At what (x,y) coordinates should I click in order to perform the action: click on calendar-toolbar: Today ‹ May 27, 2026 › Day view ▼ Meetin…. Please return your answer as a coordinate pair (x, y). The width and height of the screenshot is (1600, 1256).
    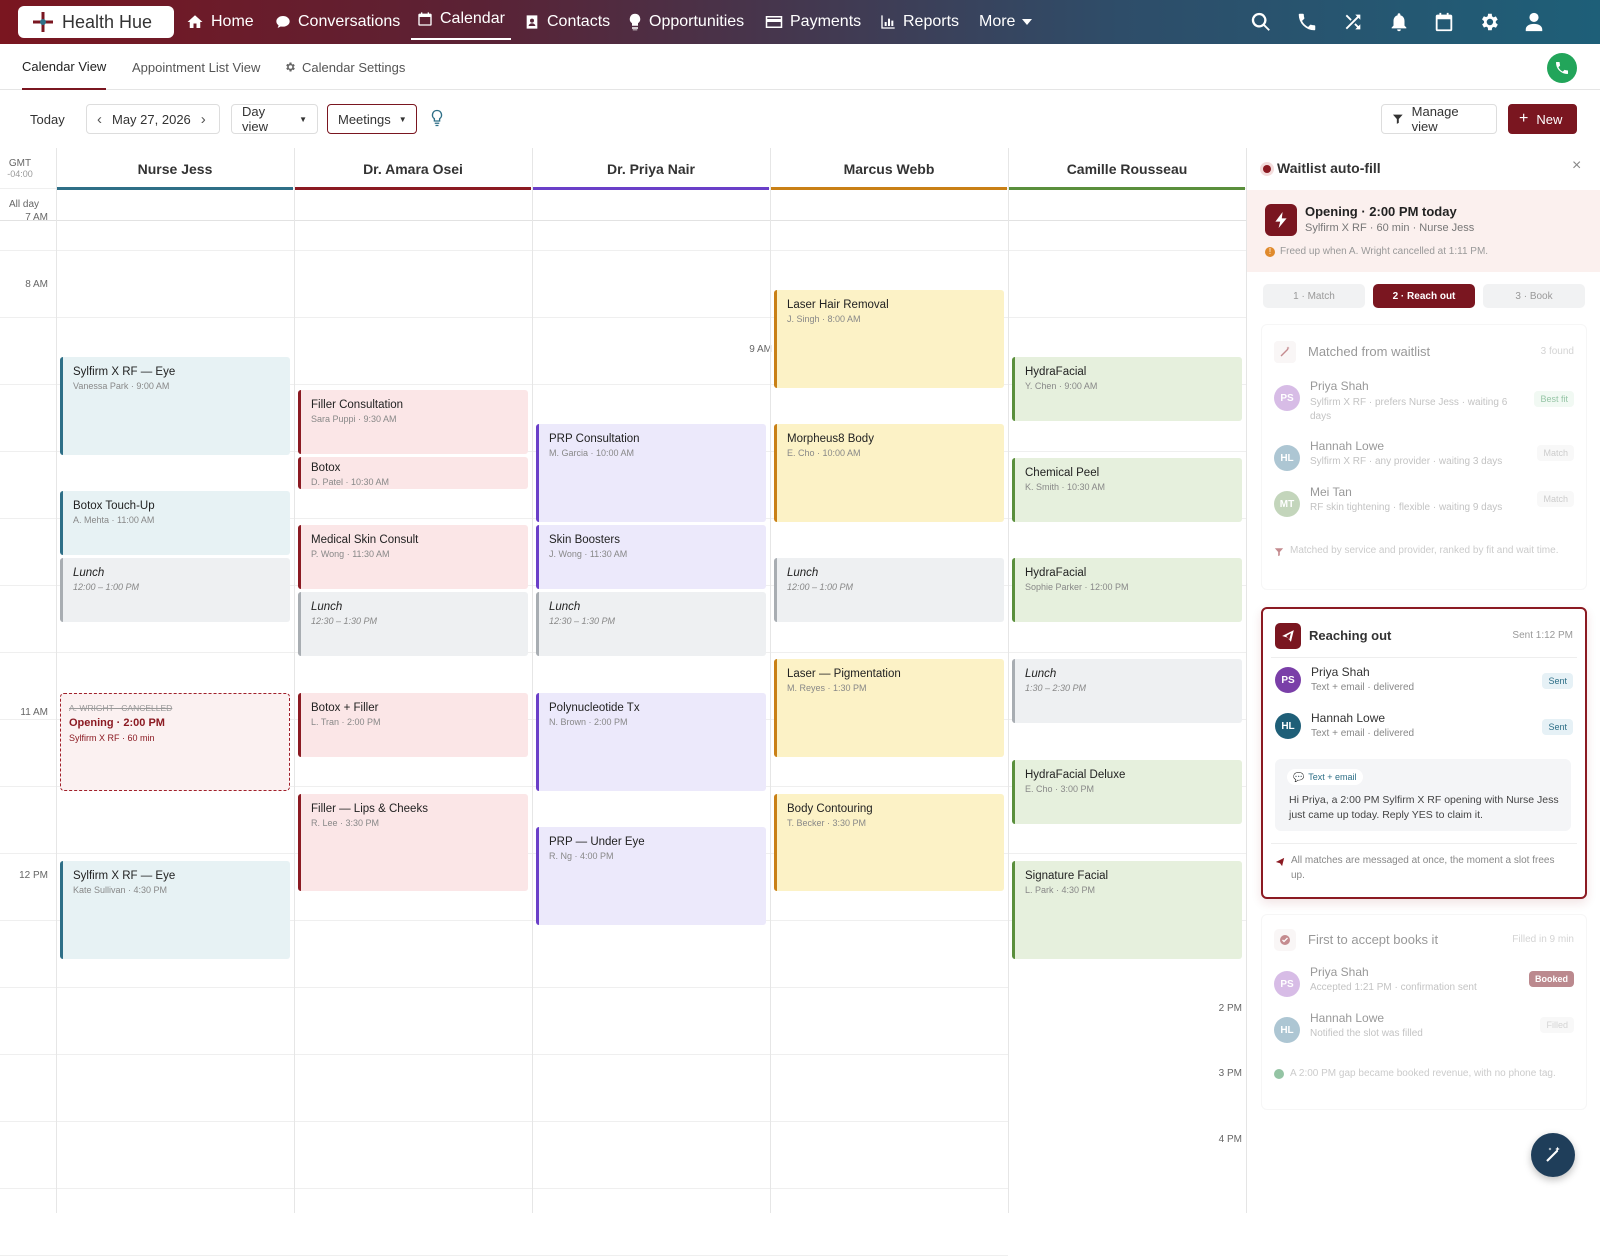
    Looking at the image, I should click on (800, 119).